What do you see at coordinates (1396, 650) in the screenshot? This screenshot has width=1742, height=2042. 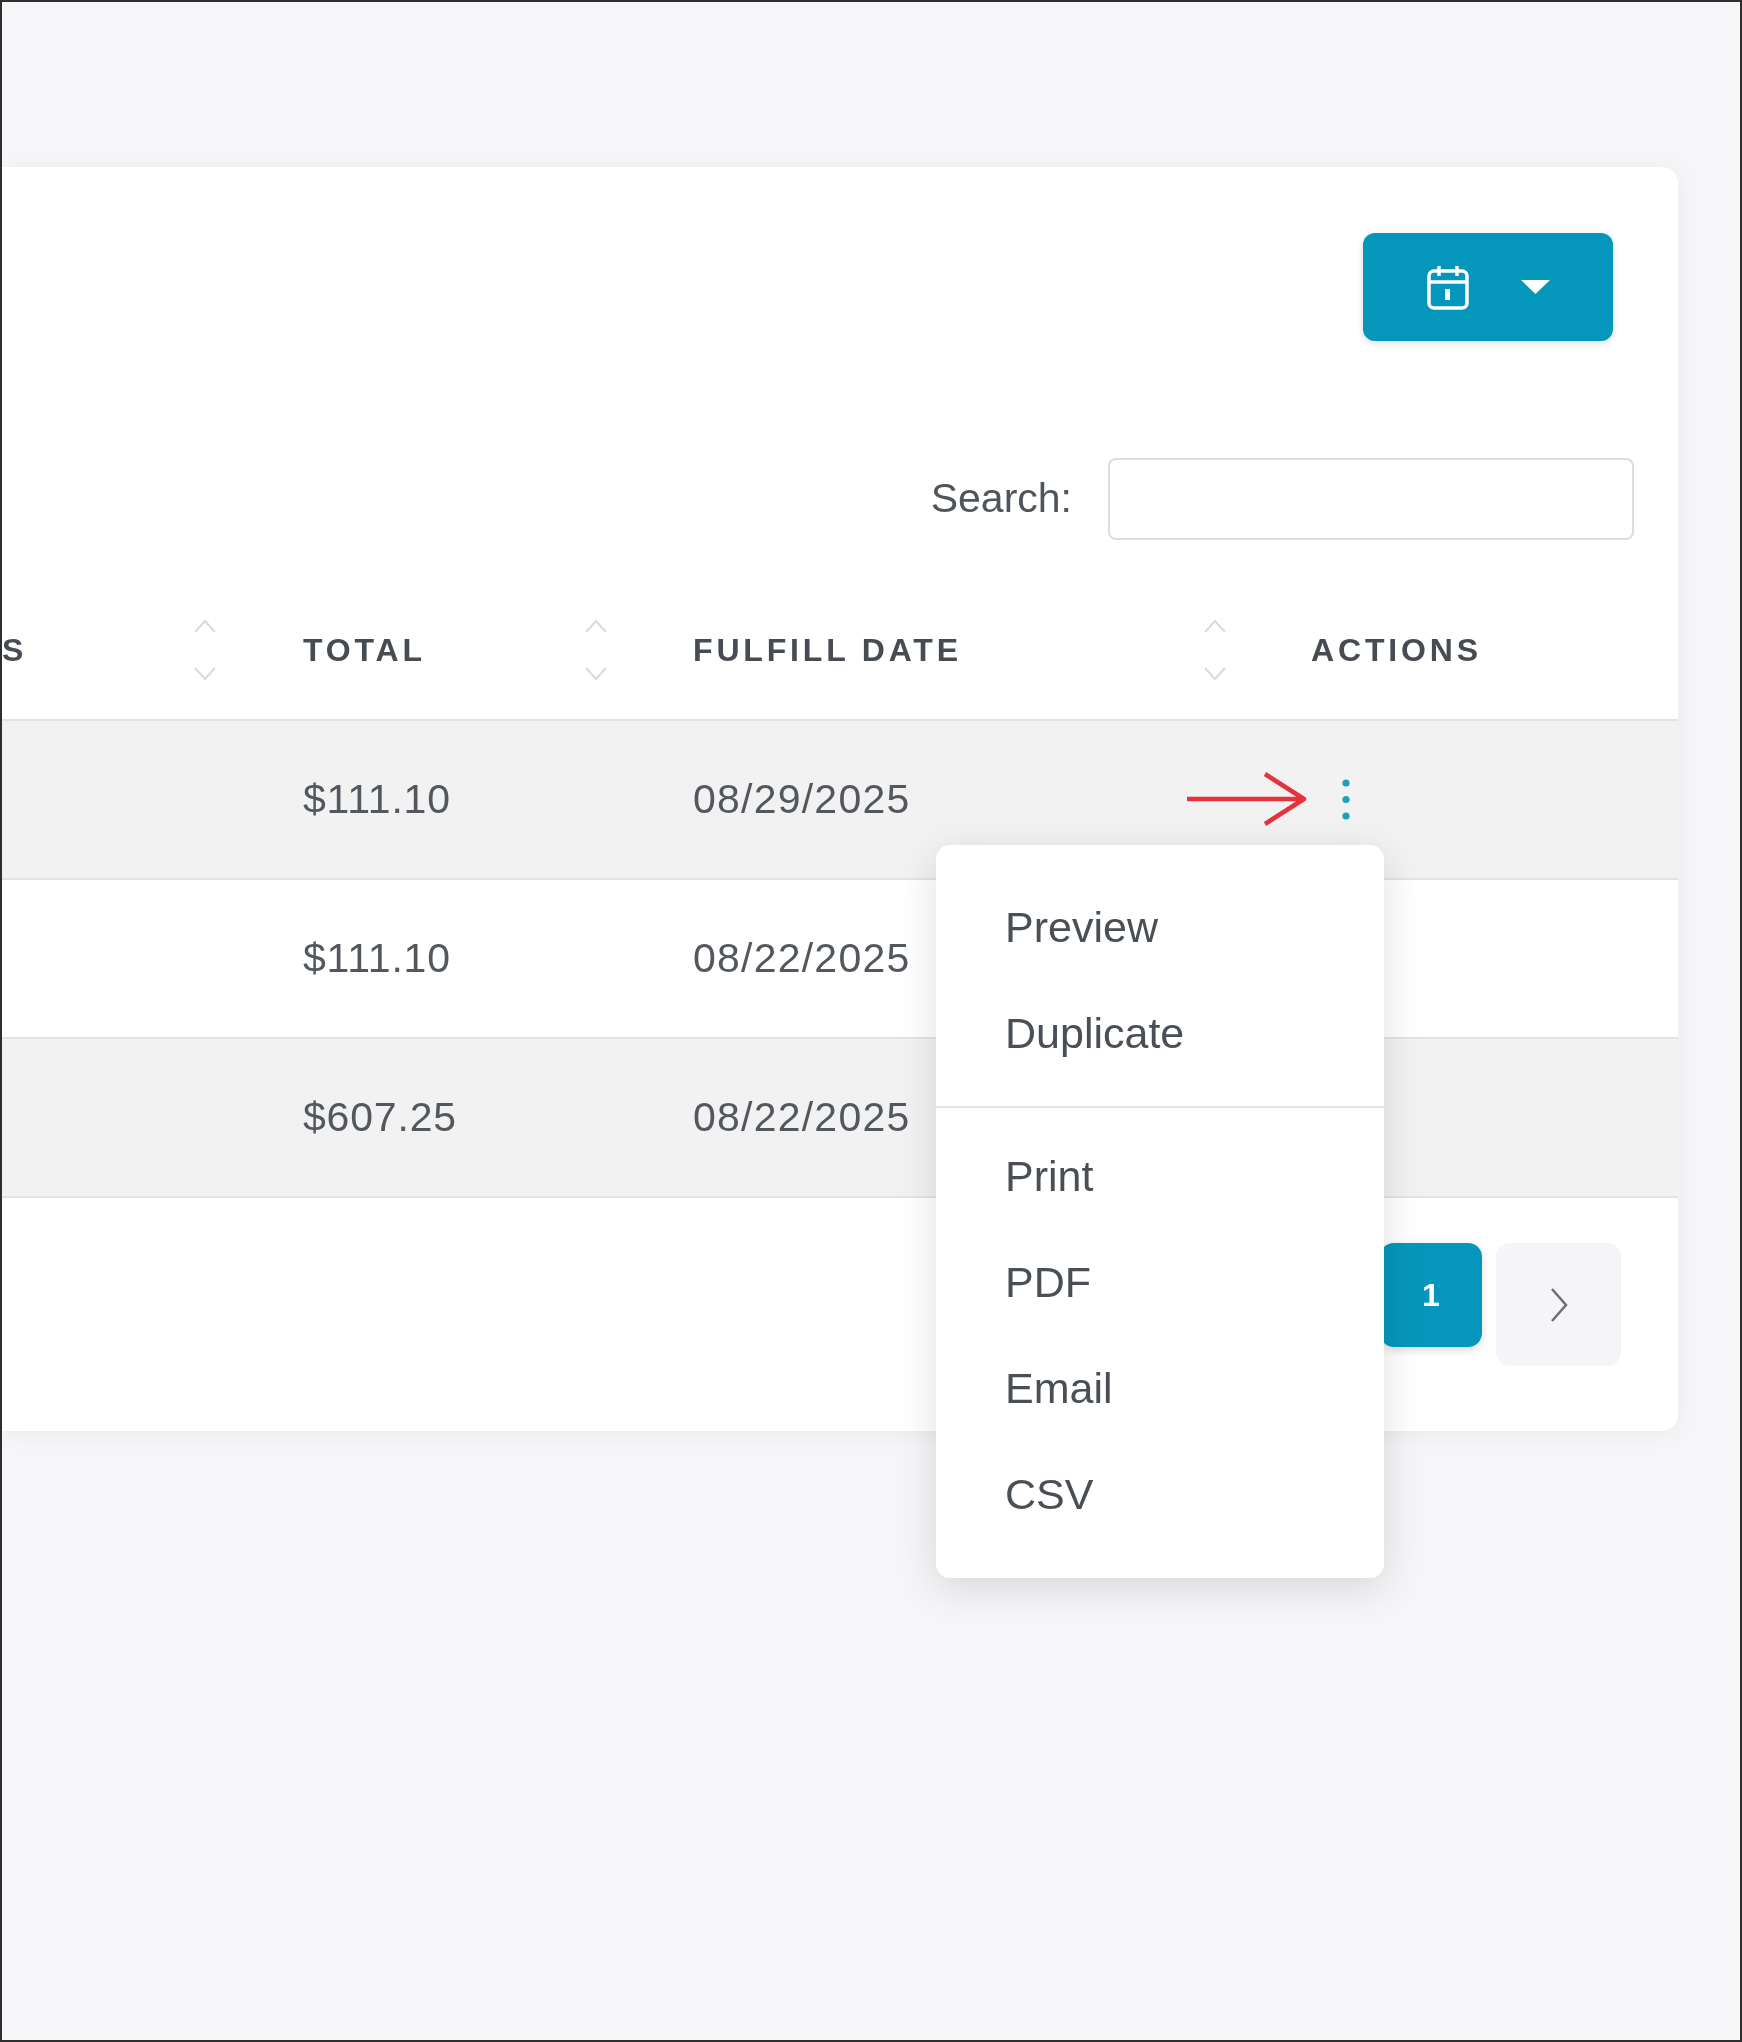 I see `column-header: ACTIONS` at bounding box center [1396, 650].